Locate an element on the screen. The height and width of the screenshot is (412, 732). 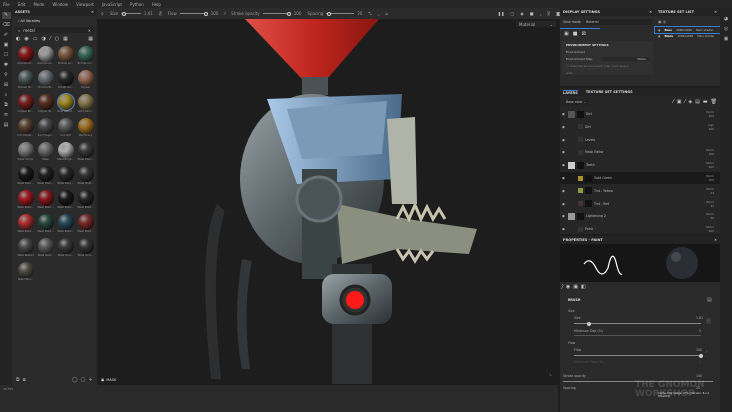
smudge-icon: ☐ is located at coordinates (6, 55).